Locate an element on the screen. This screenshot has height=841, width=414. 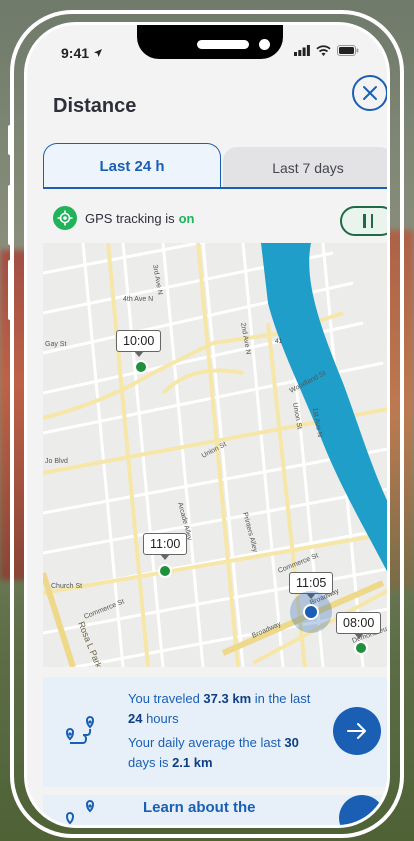
page-title: Distance is located at coordinates (95, 106).